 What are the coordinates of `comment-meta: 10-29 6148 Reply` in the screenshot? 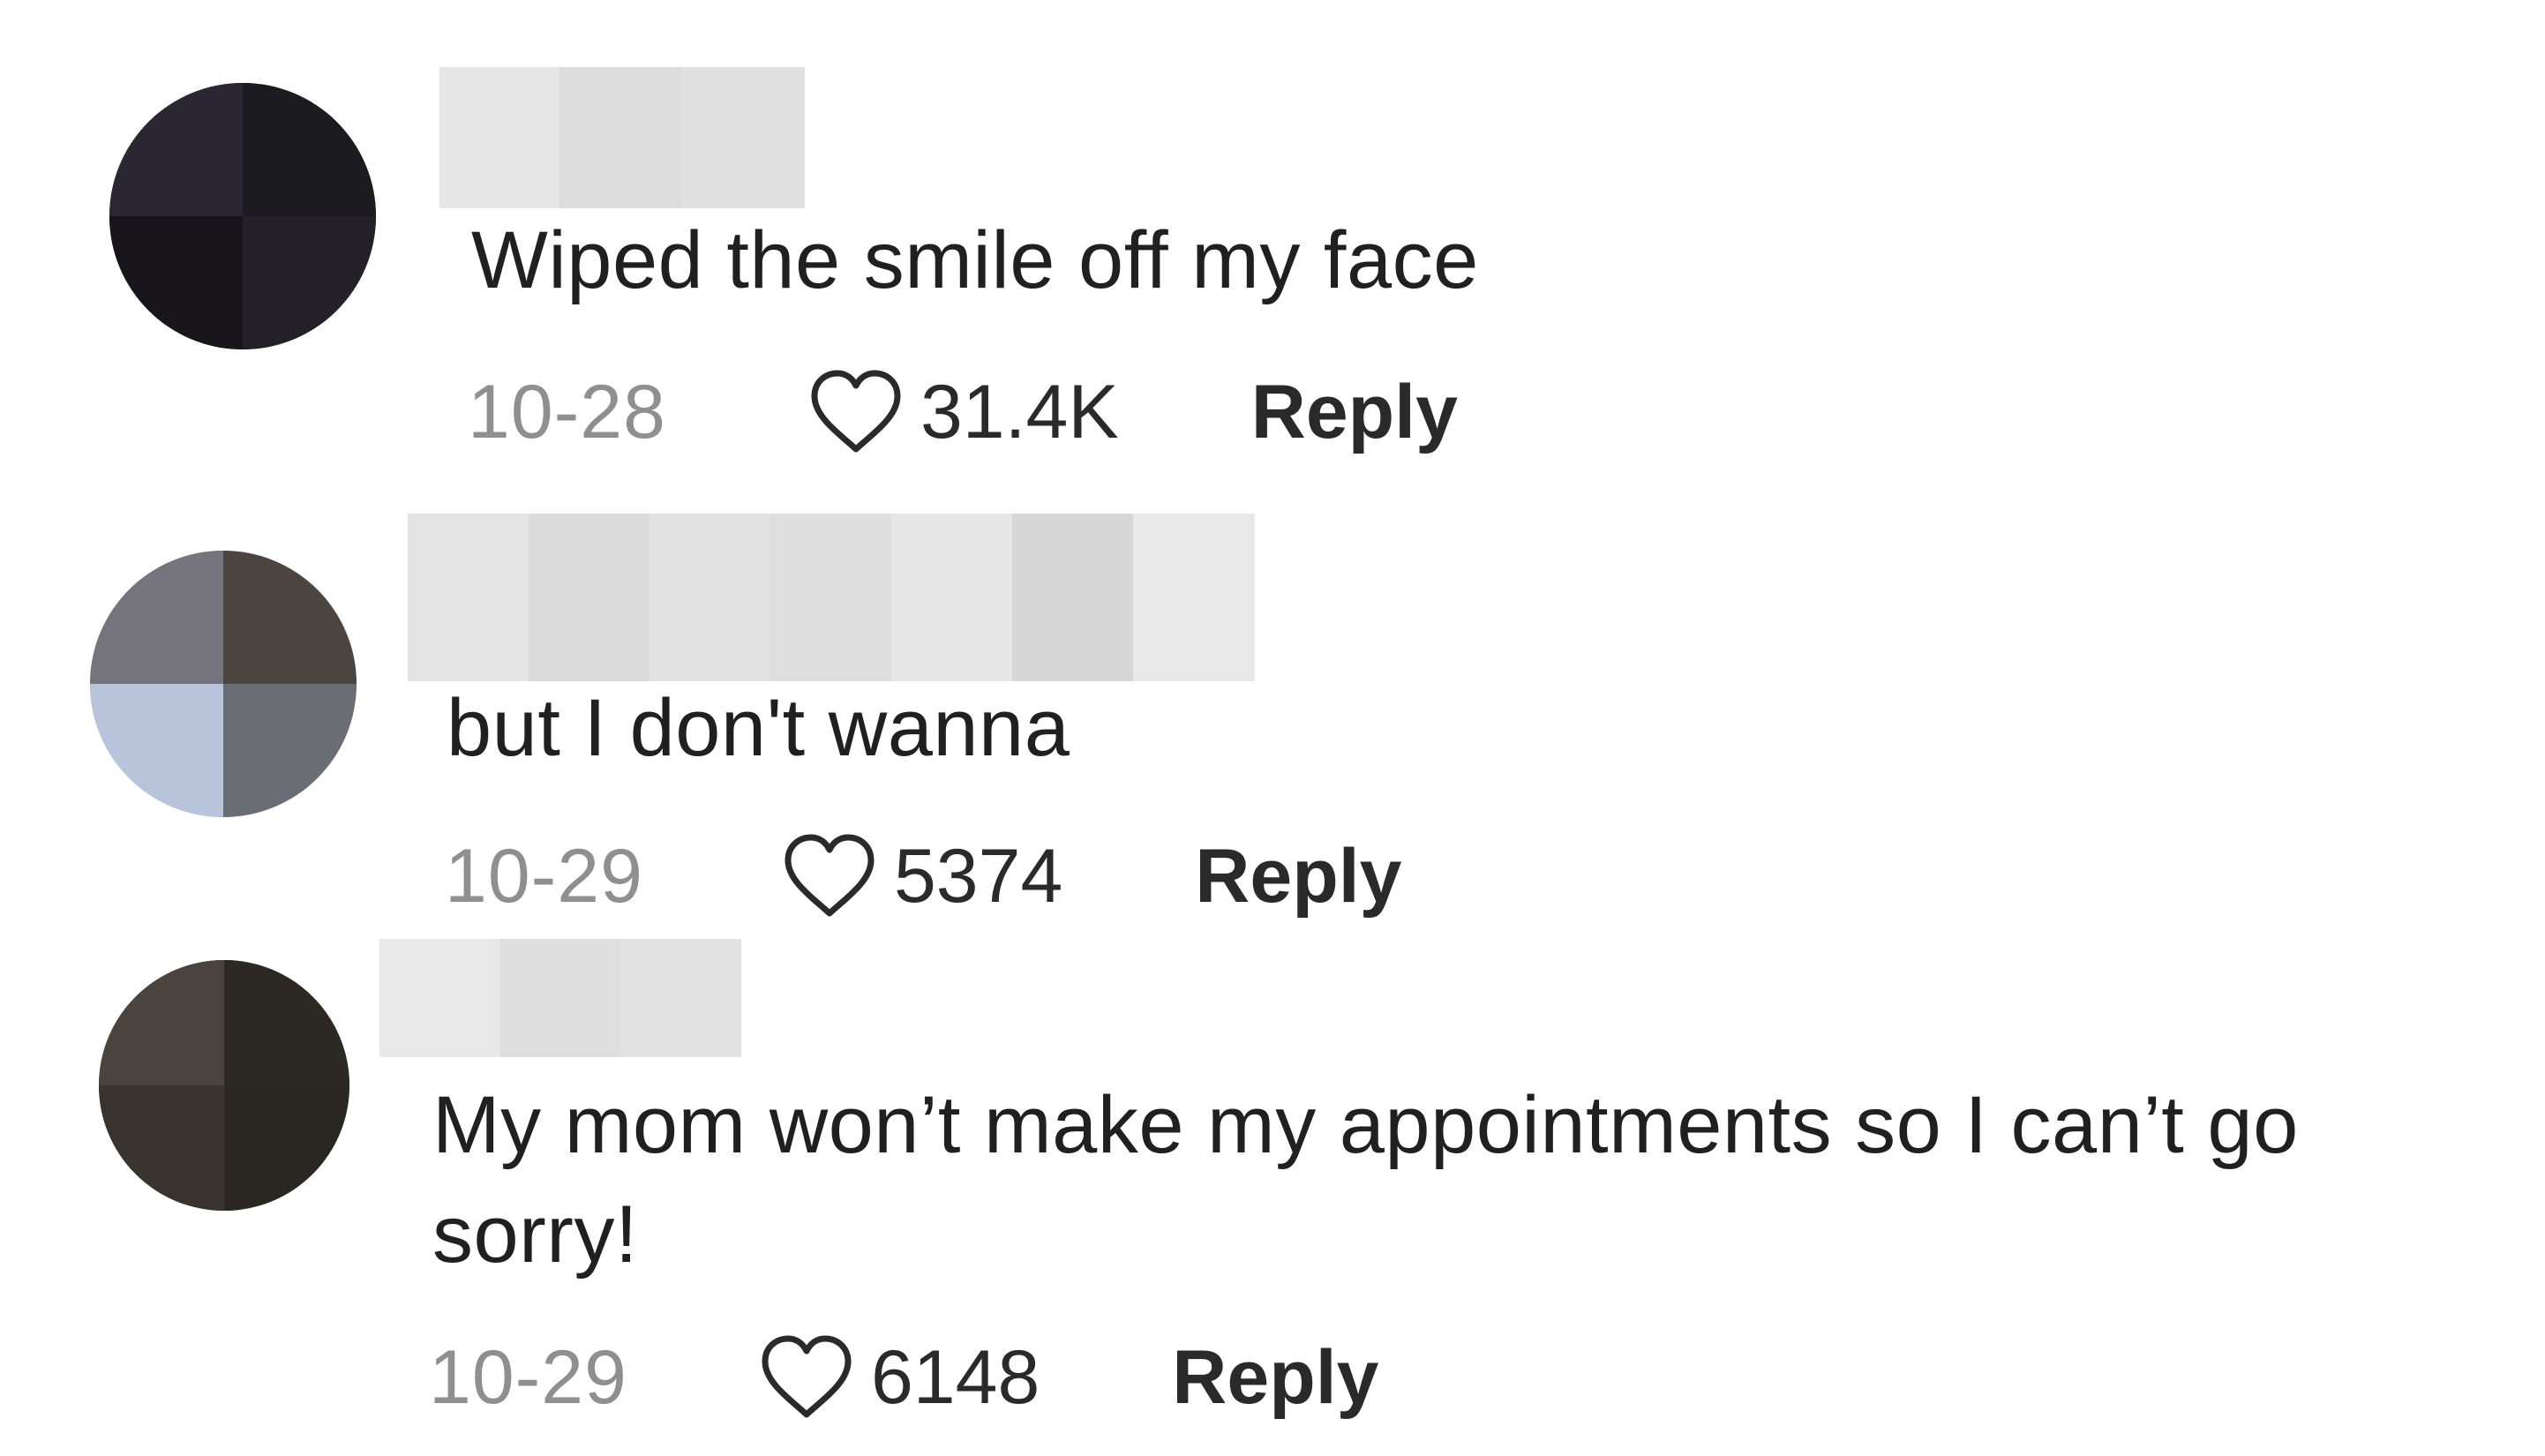 It's located at (904, 1377).